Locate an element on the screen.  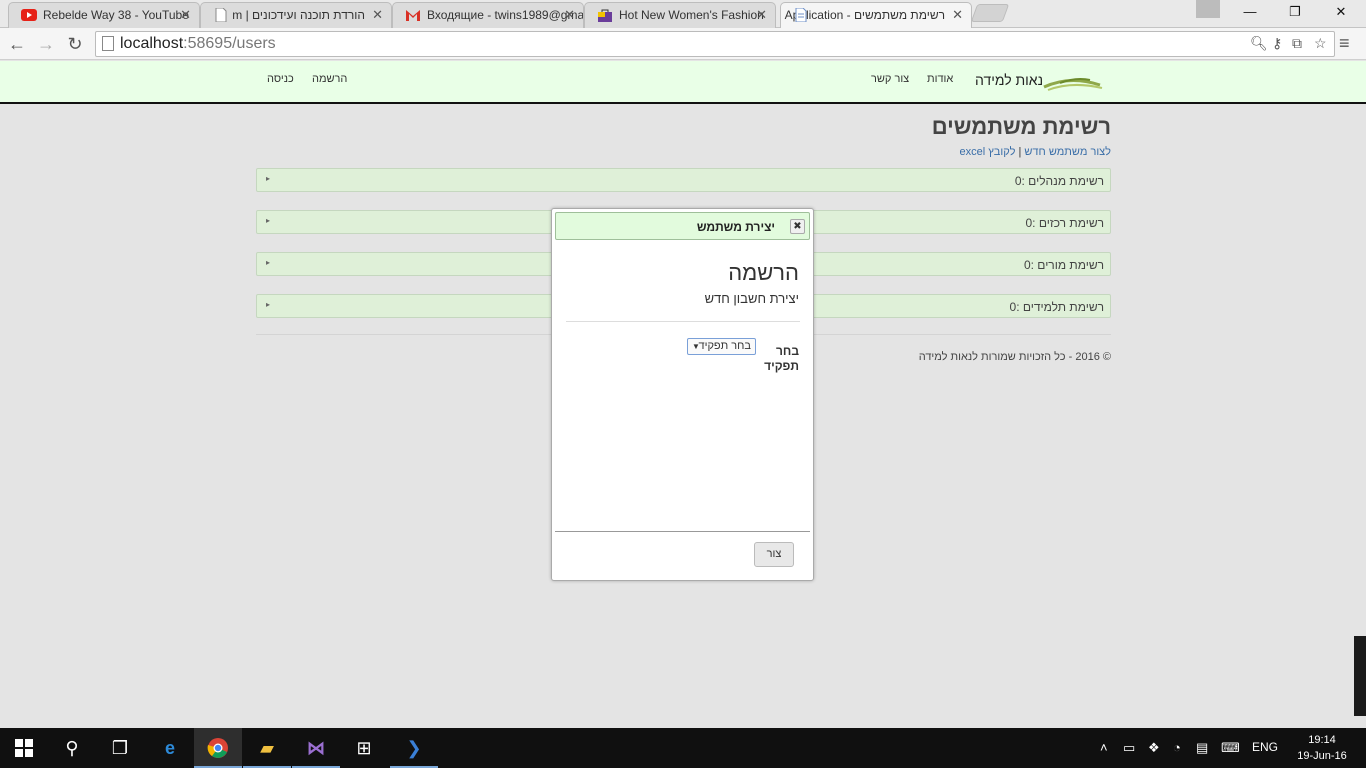
gmail-icon is located at coordinates (413, 15).